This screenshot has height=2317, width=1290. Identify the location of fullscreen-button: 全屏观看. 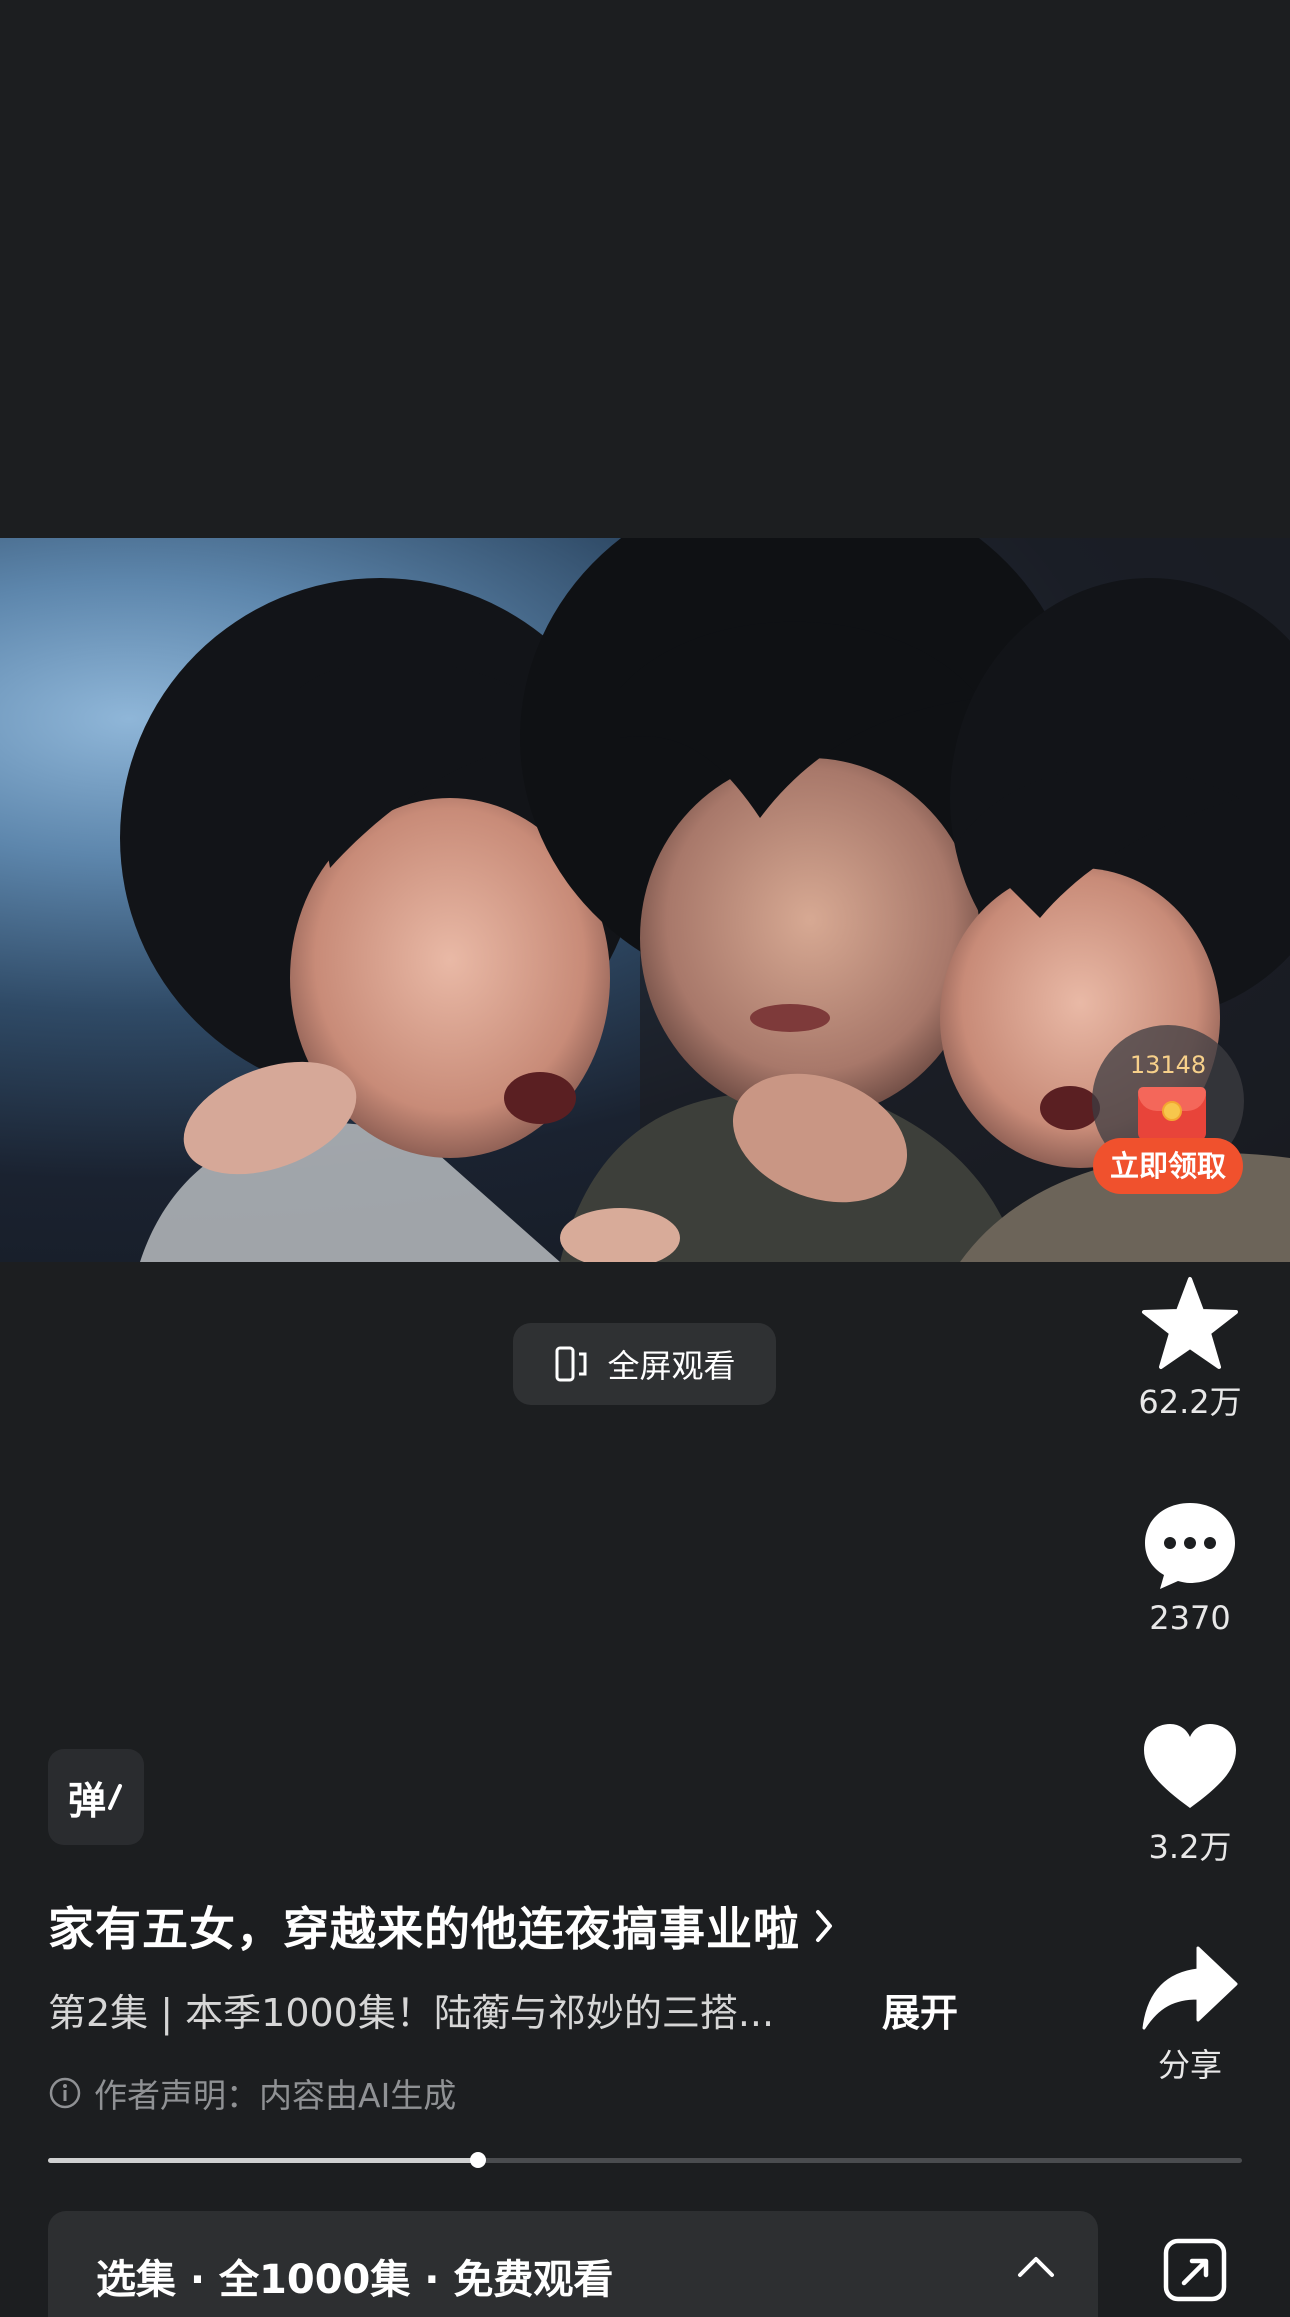
(644, 1364).